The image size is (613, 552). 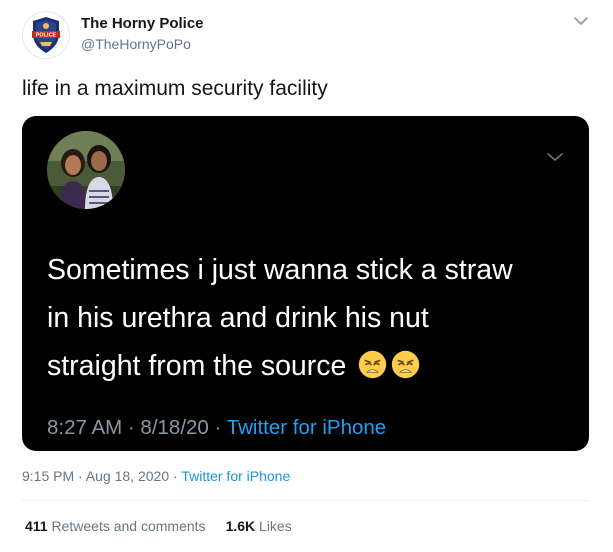 I want to click on chevron-down-icon, so click(x=581, y=21).